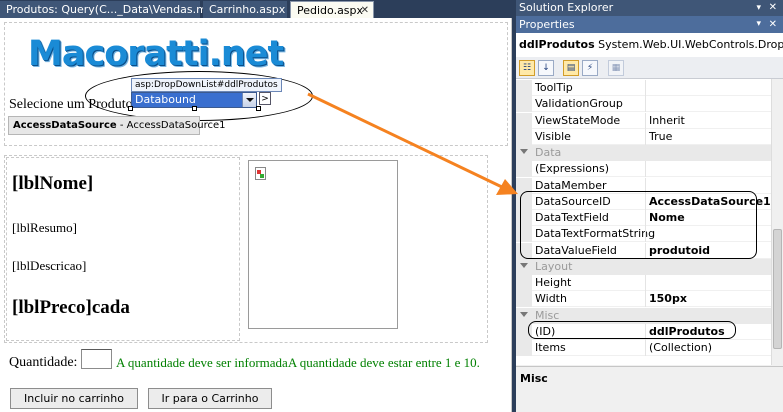 The width and height of the screenshot is (783, 412). I want to click on solution-explorer-label: Solution Explorer, so click(566, 7).